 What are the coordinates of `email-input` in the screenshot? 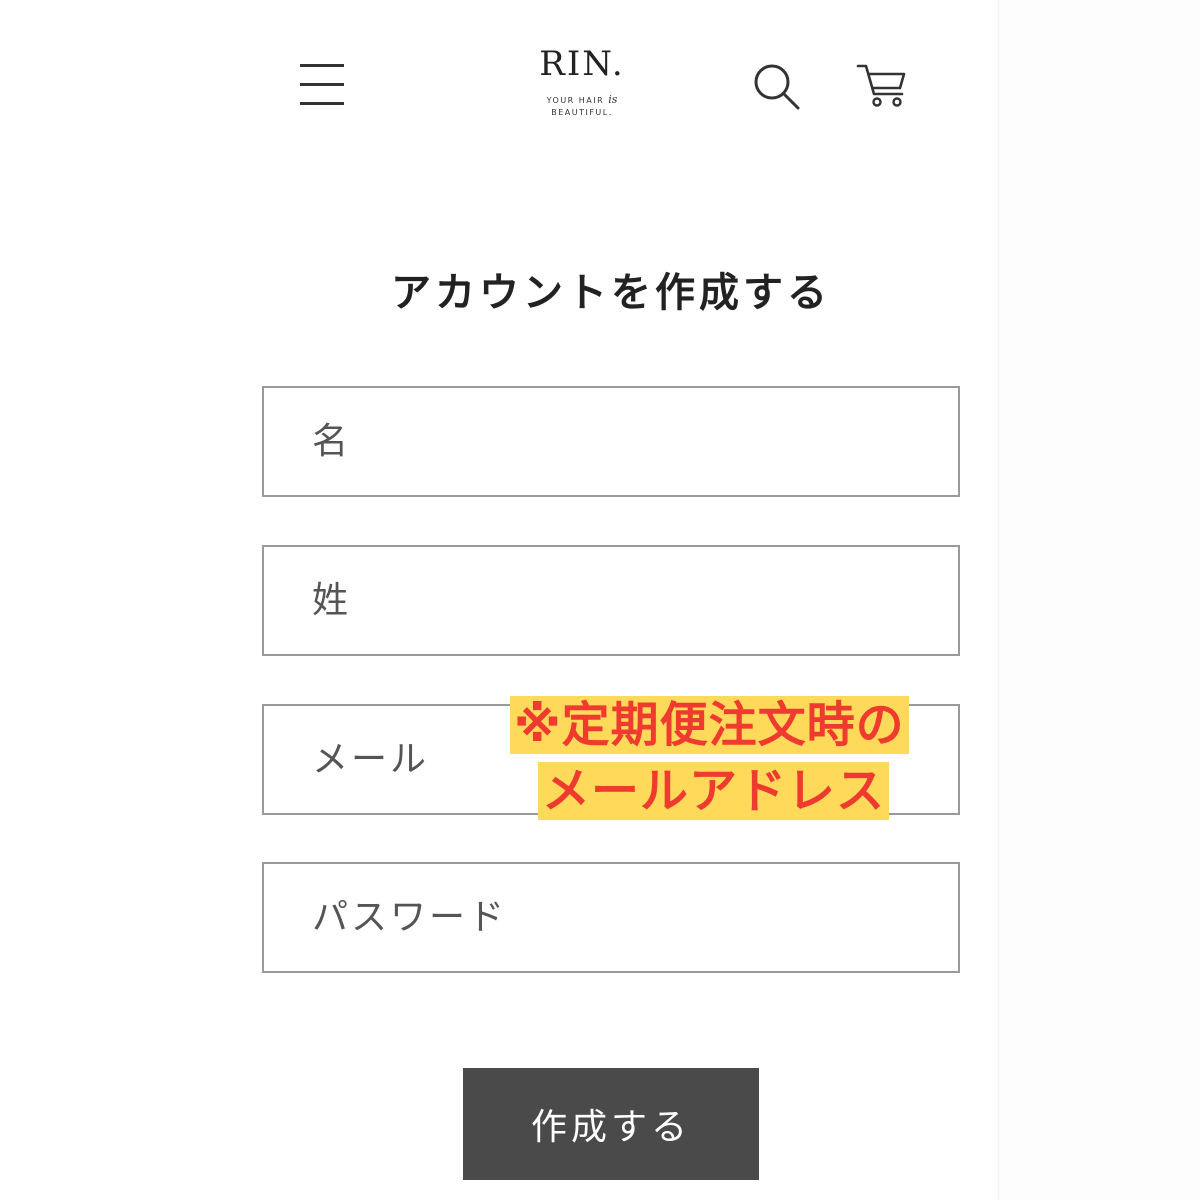 It's located at (611, 759).